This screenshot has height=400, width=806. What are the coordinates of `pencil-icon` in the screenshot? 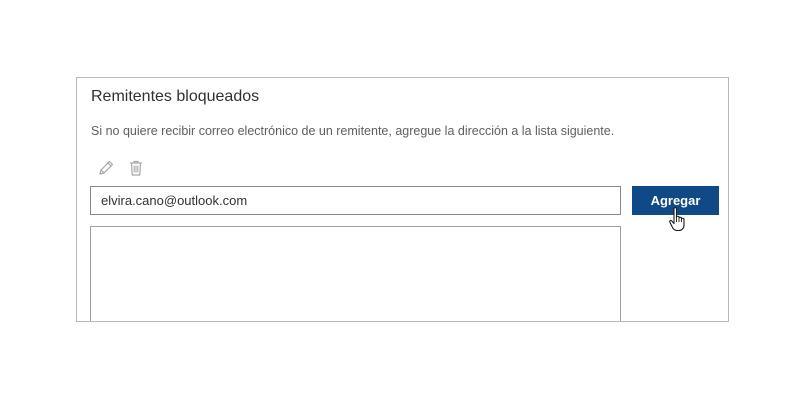 It's located at (106, 168).